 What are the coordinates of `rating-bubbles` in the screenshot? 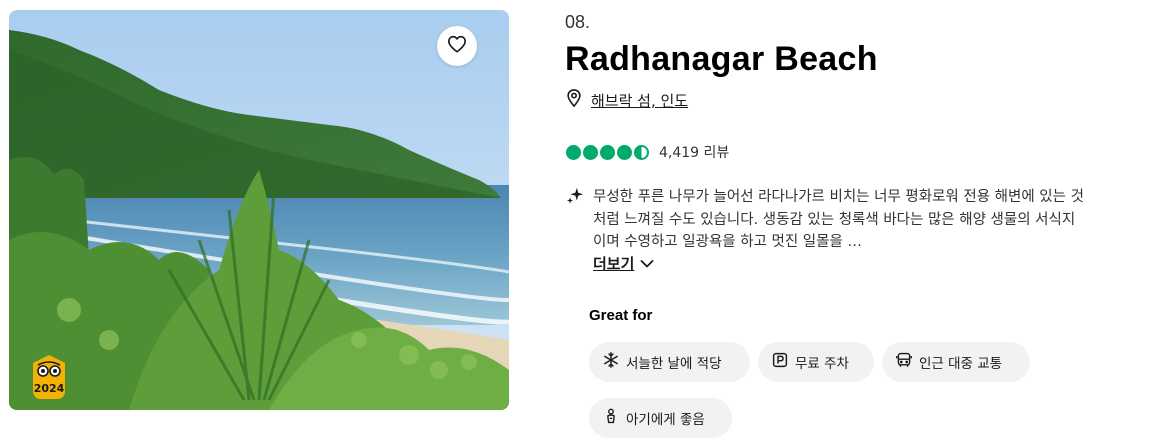 It's located at (607, 152).